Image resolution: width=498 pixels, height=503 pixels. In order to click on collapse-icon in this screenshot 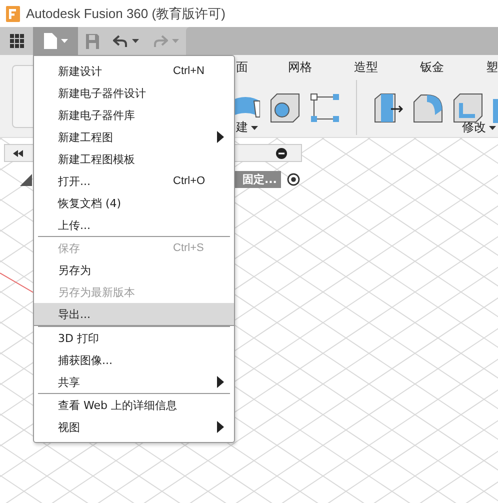, I will do `click(18, 153)`.